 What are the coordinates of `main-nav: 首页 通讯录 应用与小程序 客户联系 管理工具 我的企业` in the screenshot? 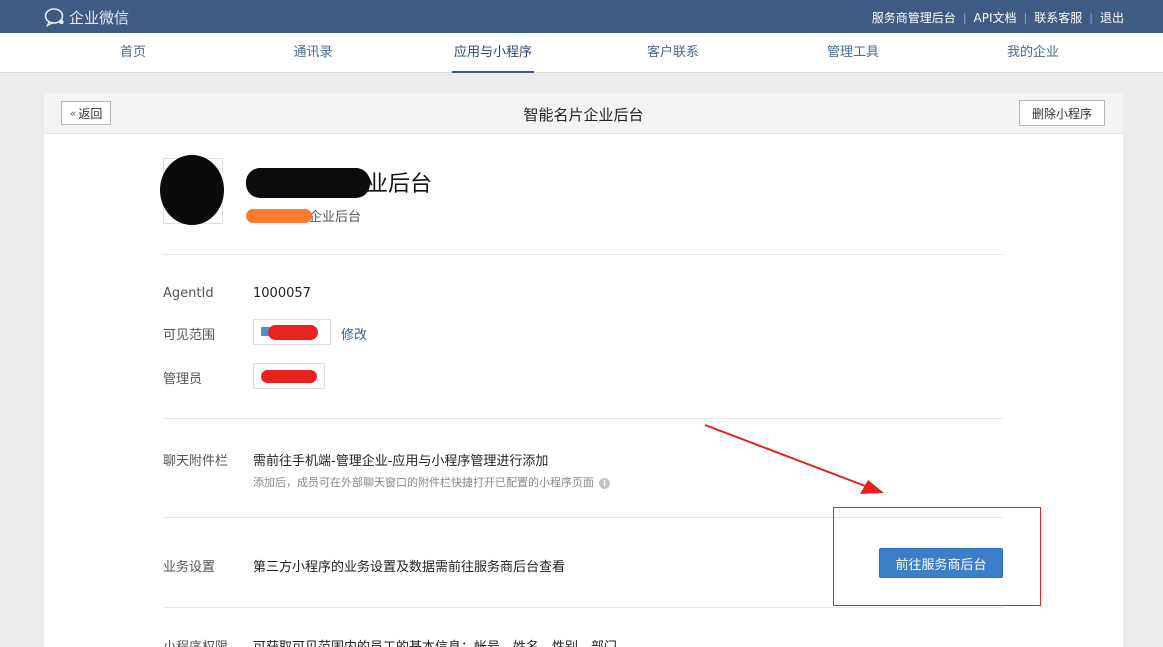 It's located at (581, 53).